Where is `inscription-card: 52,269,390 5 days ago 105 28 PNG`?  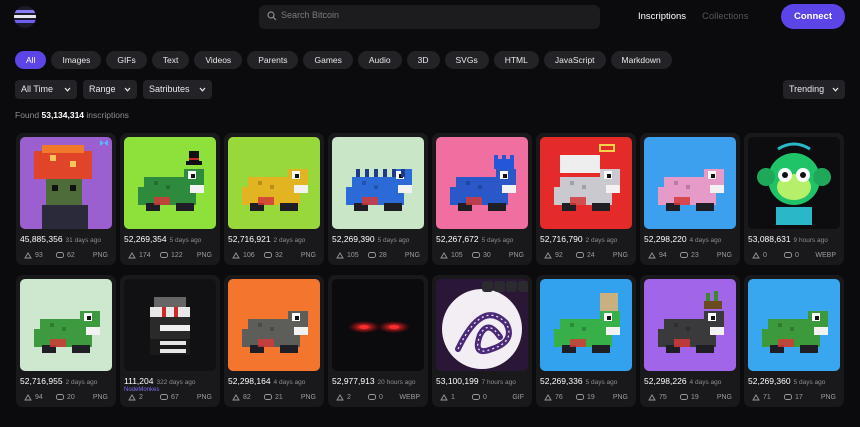 inscription-card: 52,269,390 5 days ago 105 28 PNG is located at coordinates (378, 199).